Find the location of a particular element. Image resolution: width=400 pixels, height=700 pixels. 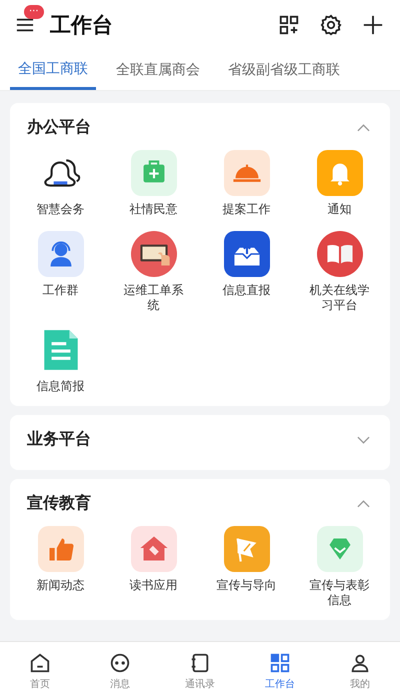

nav-tab: 首页 is located at coordinates (40, 671).